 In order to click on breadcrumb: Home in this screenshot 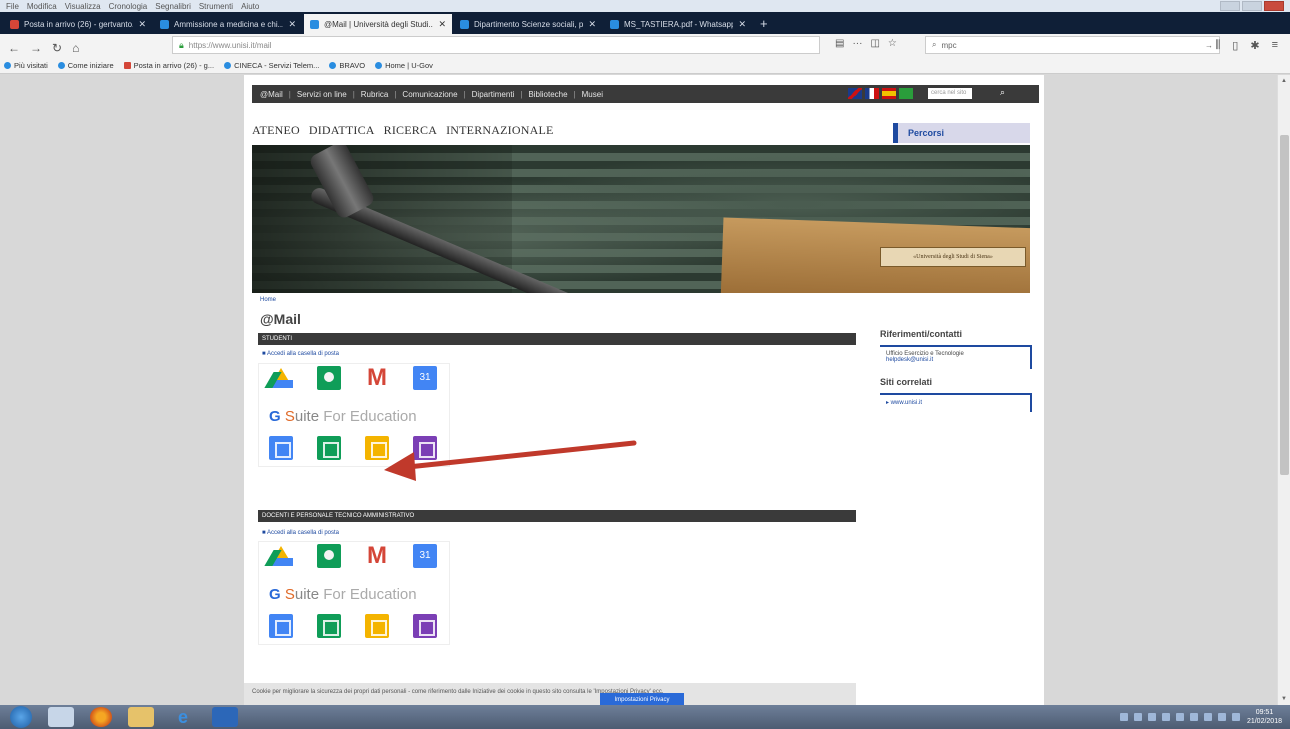, I will do `click(268, 300)`.